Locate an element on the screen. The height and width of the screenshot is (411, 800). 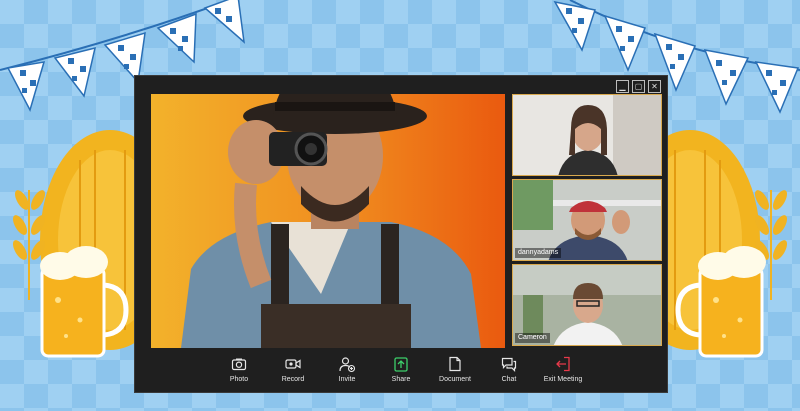
share-label: Share is located at coordinates (401, 379).